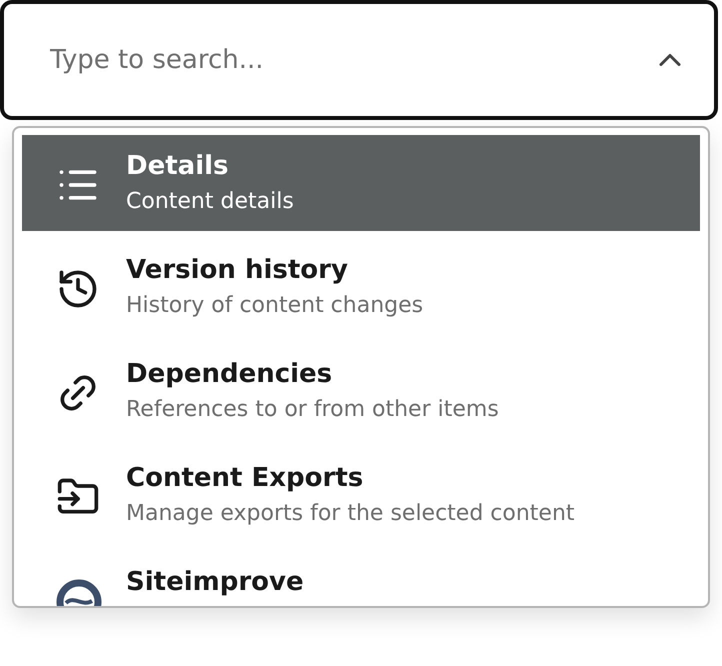 Image resolution: width=722 pixels, height=666 pixels. I want to click on item-description: References to or from other items, so click(312, 410).